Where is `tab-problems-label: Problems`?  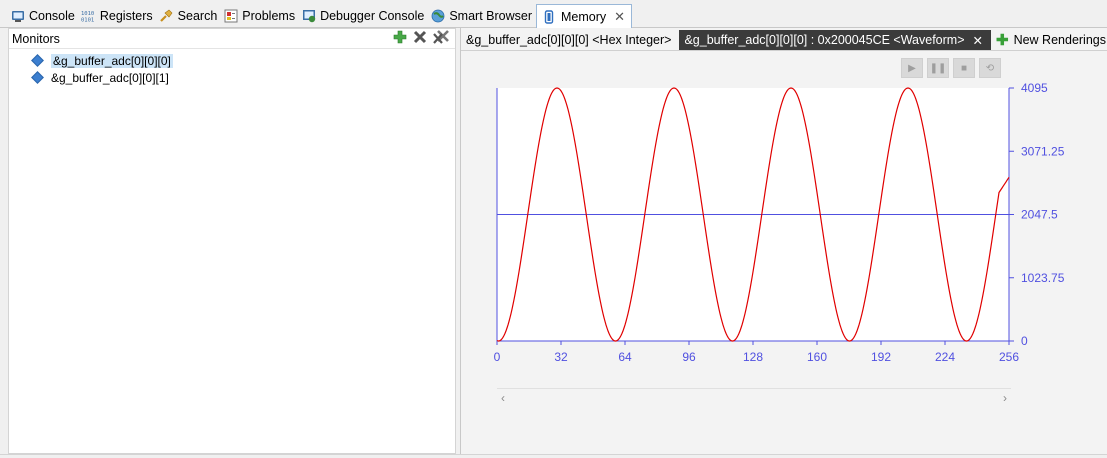
tab-problems-label: Problems is located at coordinates (269, 16).